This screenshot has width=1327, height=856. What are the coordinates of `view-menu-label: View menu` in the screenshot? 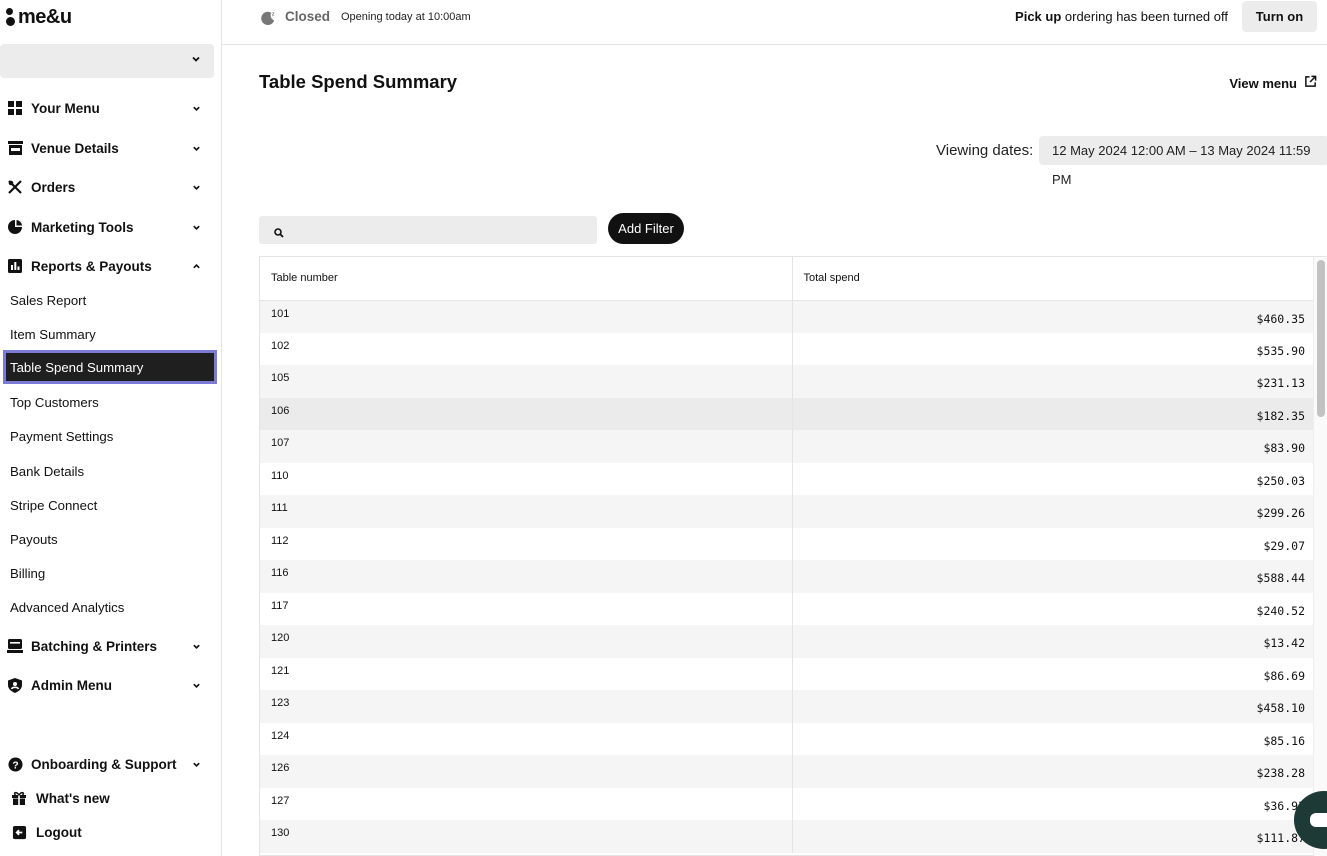 It's located at (1263, 83).